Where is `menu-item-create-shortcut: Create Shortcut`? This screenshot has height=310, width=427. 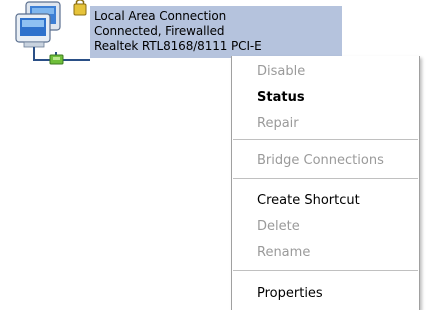 menu-item-create-shortcut: Create Shortcut is located at coordinates (308, 201).